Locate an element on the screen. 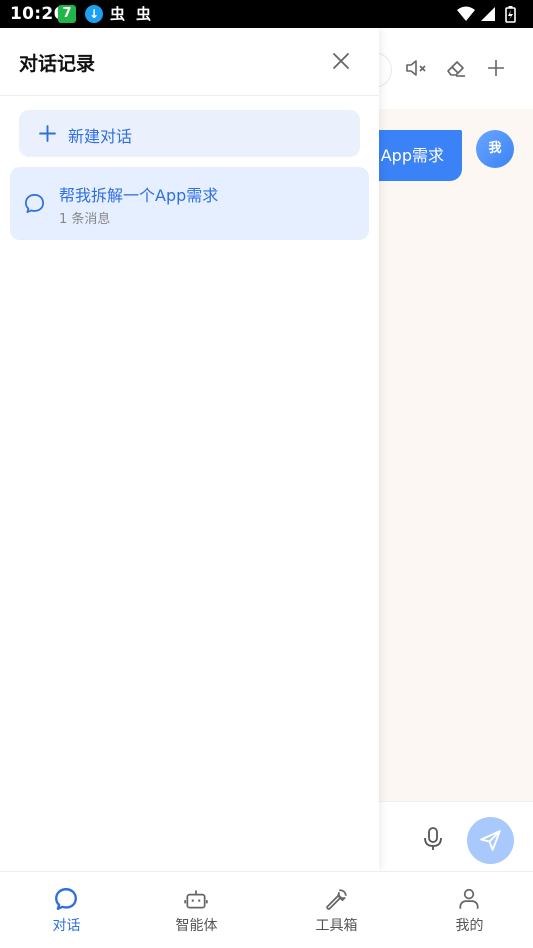 The width and height of the screenshot is (533, 948). bottom-nav: 对话 智能体 工具箱 我的 is located at coordinates (266, 909).